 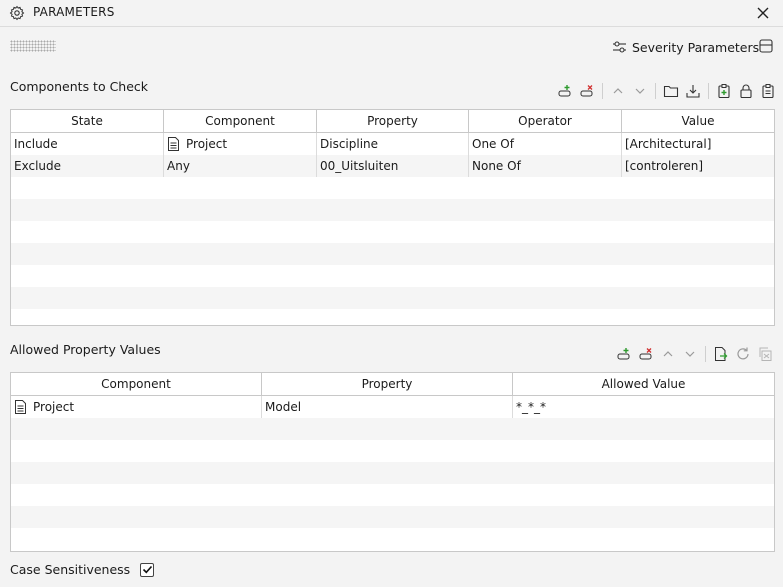 I want to click on table-header: State Component Property Operator Value, so click(x=392, y=121).